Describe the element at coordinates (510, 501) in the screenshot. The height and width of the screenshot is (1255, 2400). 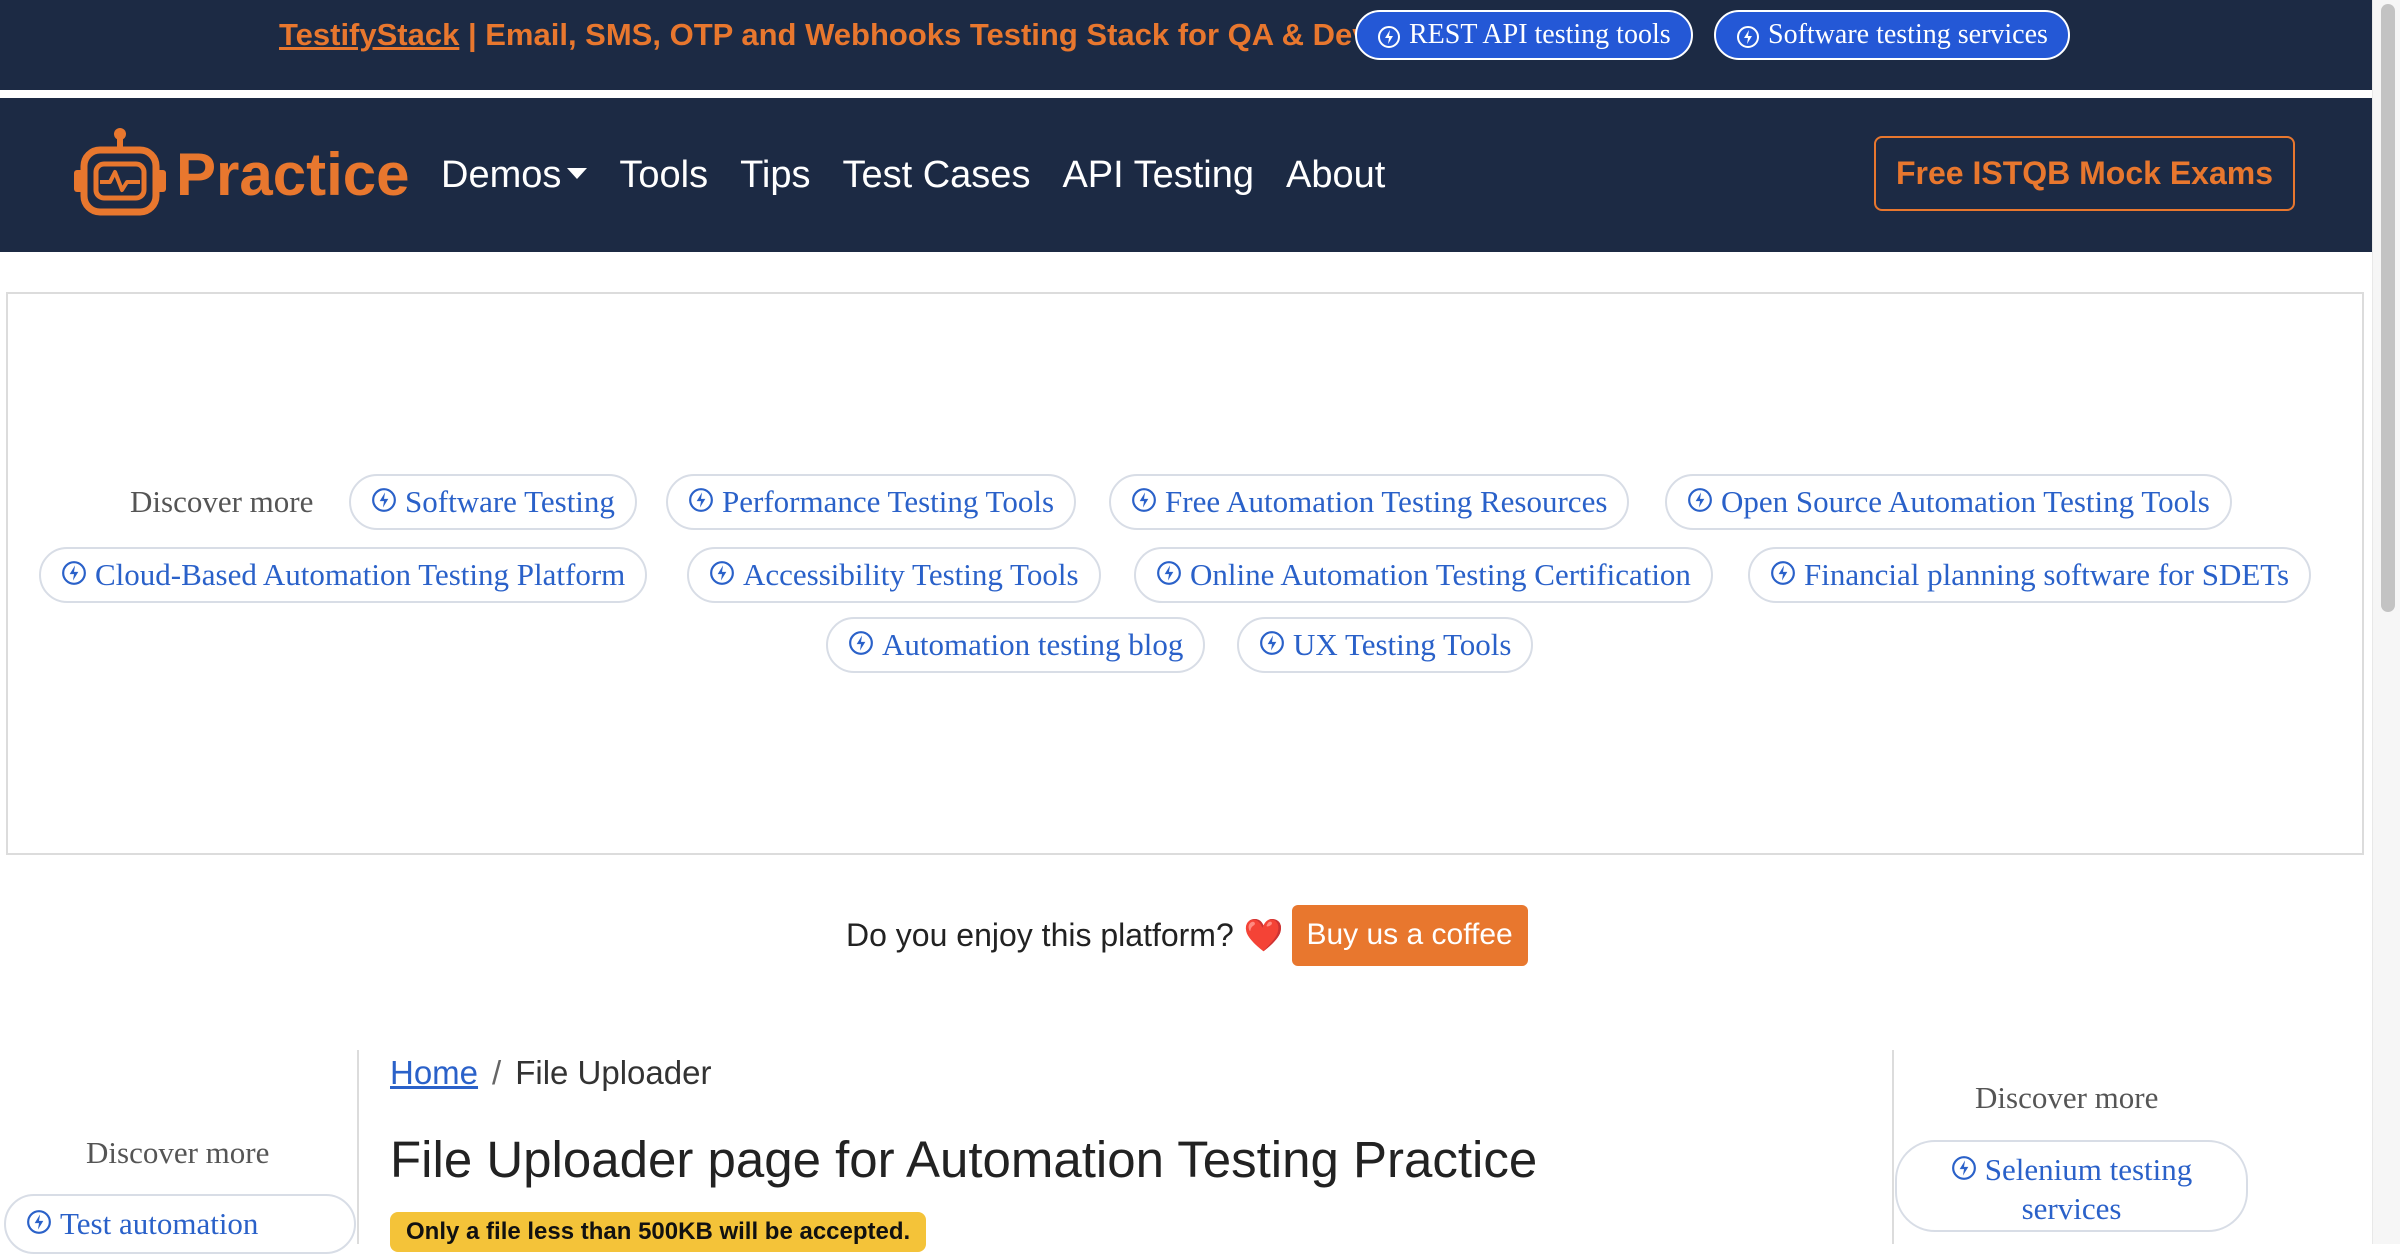
I see `chip-label: Software Testing` at that location.